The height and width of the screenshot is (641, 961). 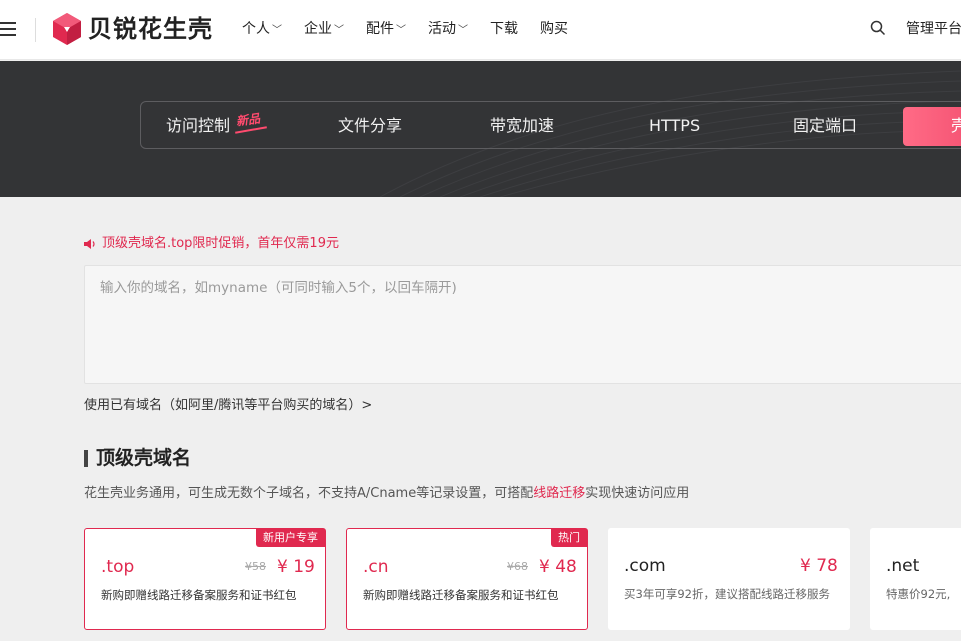 I want to click on tab-access-control: 访问控制, so click(x=198, y=126).